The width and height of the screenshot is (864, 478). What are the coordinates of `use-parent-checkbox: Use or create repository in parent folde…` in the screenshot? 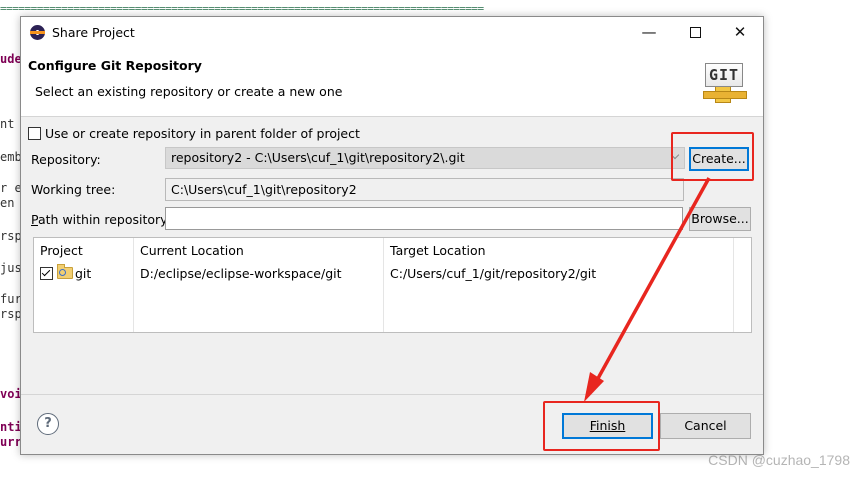 It's located at (194, 133).